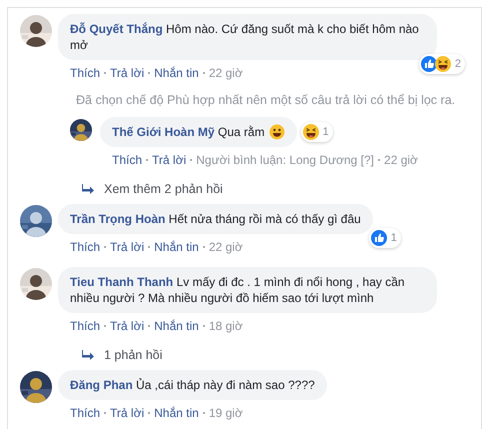 This screenshot has width=490, height=429. What do you see at coordinates (192, 385) in the screenshot?
I see `comment-text: Đăng Phan Ủa ,cái tháp này đi nàm sao ????` at bounding box center [192, 385].